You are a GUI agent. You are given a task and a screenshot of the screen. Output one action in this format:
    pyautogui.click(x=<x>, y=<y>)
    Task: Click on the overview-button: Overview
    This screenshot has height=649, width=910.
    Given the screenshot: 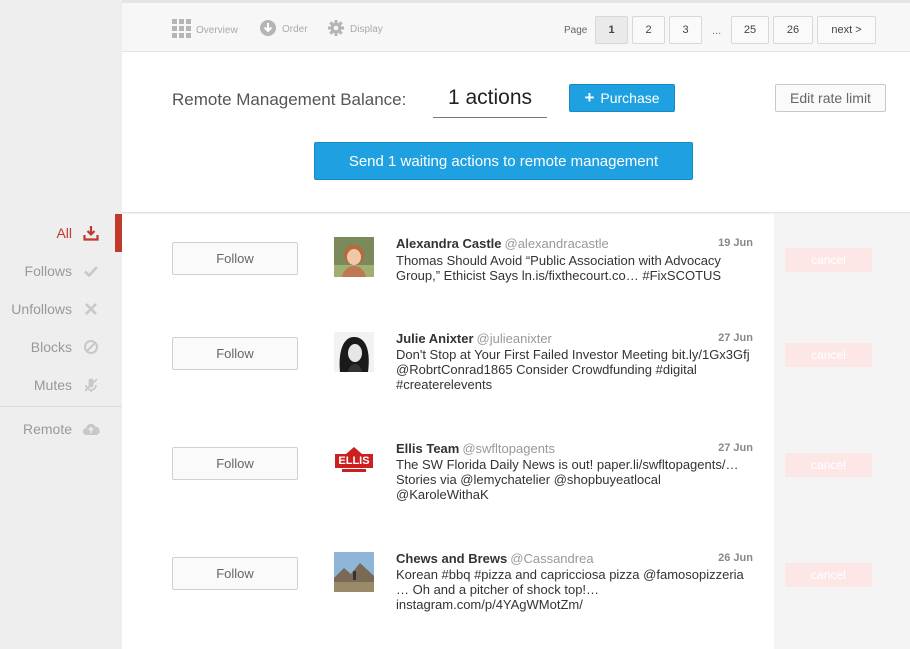 What is the action you would take?
    pyautogui.click(x=205, y=30)
    